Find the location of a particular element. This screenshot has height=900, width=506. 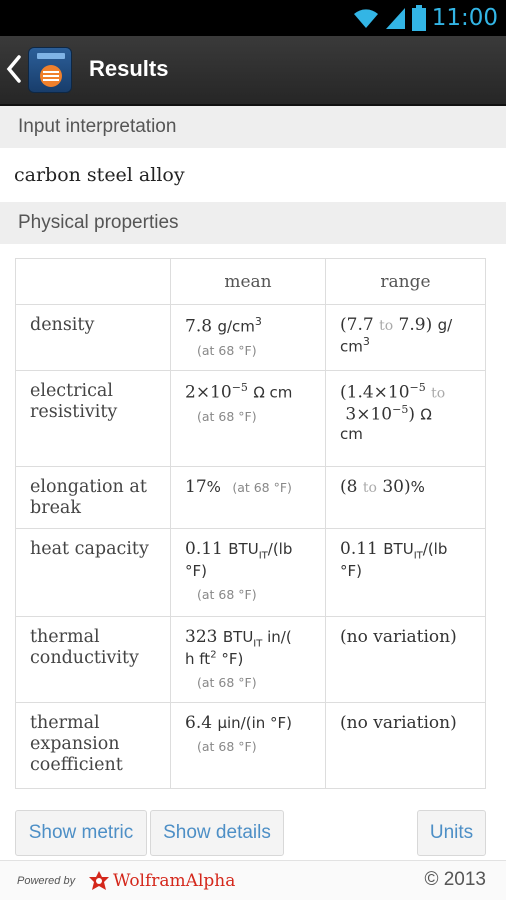

range-cell: (7.7 to 7.9) g/ cm3 is located at coordinates (405, 337).